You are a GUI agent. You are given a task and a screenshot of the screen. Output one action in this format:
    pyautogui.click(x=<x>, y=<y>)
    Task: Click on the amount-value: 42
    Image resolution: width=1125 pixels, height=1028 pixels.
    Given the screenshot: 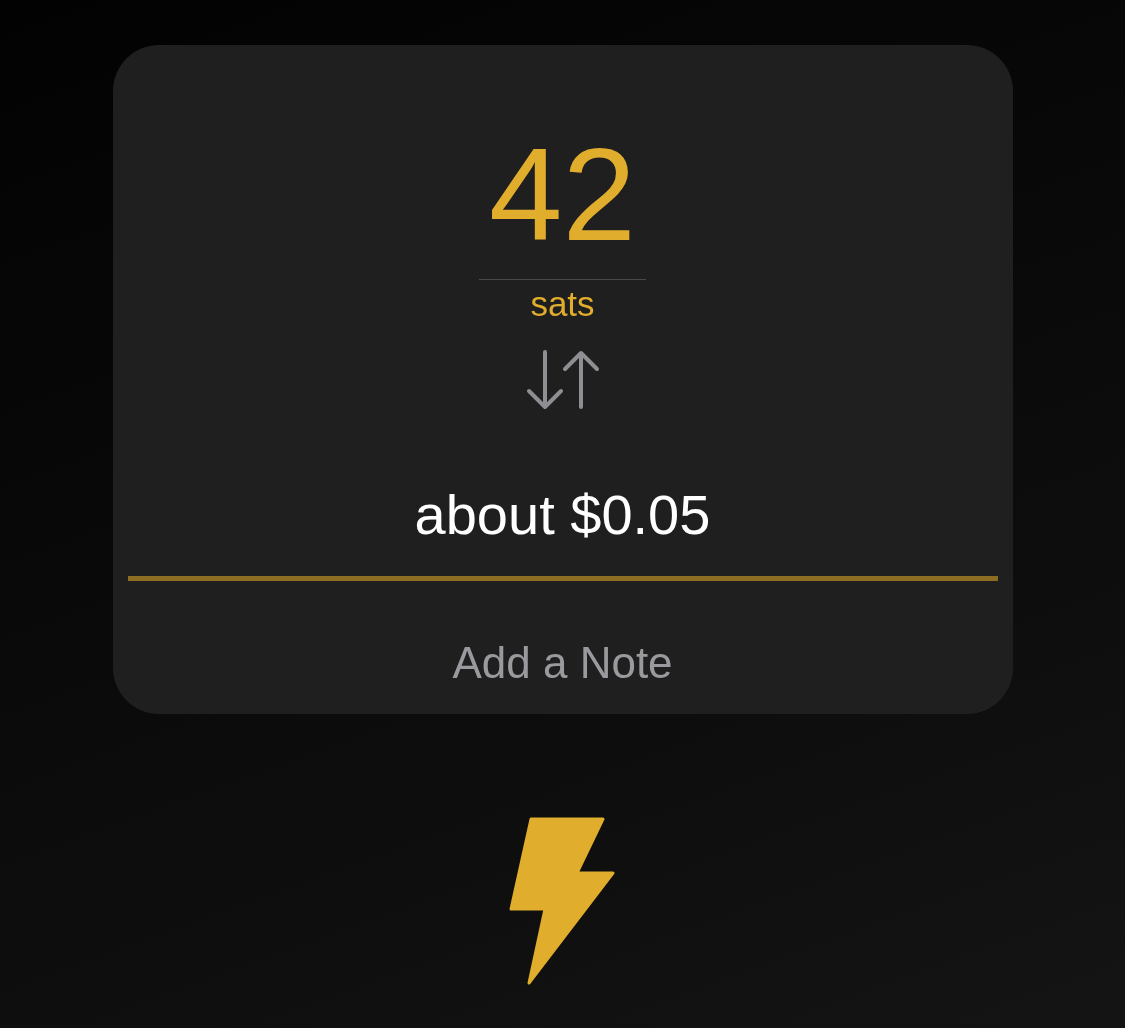 What is the action you would take?
    pyautogui.click(x=562, y=195)
    